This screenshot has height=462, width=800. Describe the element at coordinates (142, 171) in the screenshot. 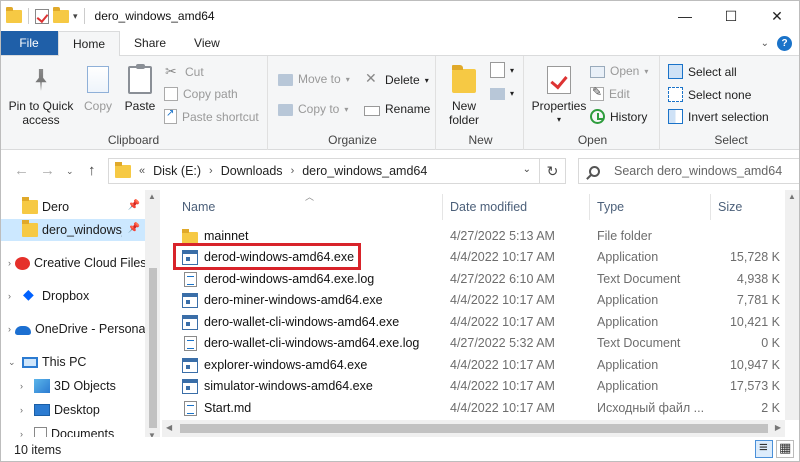

I see `overflow-crumbs-icon: «` at that location.